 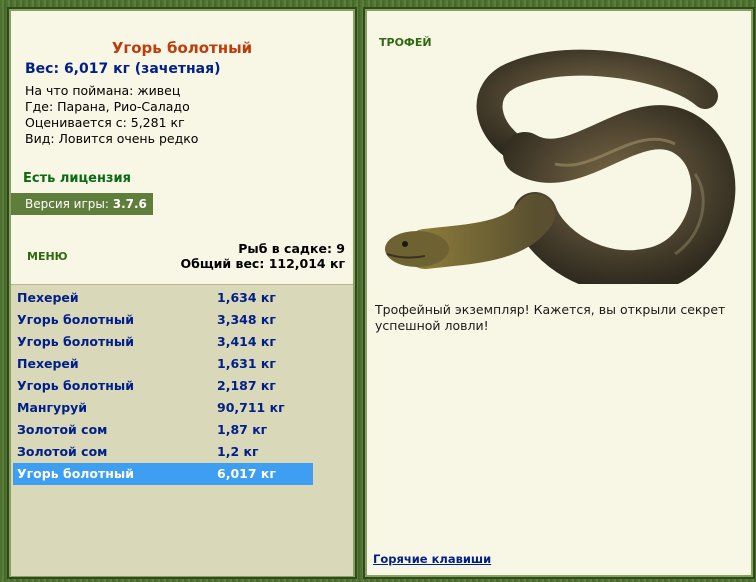 What do you see at coordinates (77, 178) in the screenshot?
I see `license-status: Есть лицензия` at bounding box center [77, 178].